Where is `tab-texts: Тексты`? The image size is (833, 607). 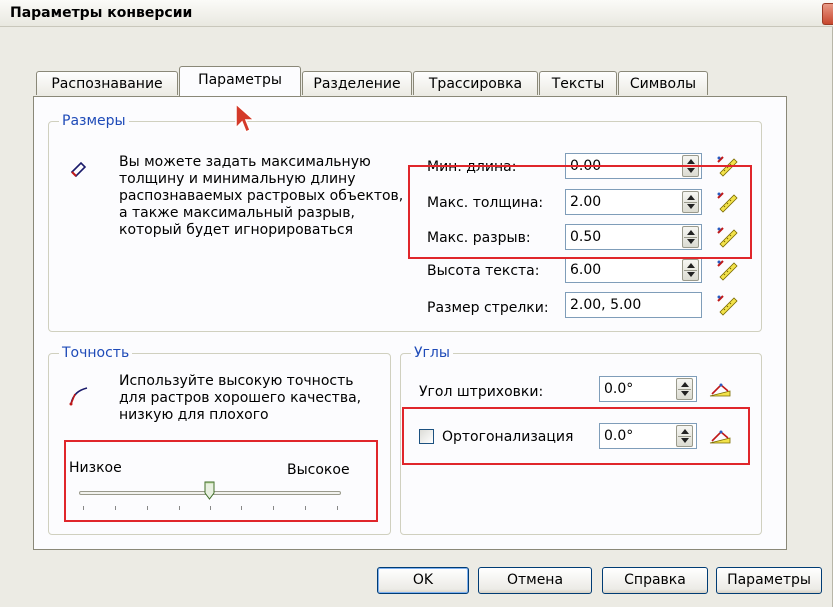
tab-texts: Тексты is located at coordinates (578, 83).